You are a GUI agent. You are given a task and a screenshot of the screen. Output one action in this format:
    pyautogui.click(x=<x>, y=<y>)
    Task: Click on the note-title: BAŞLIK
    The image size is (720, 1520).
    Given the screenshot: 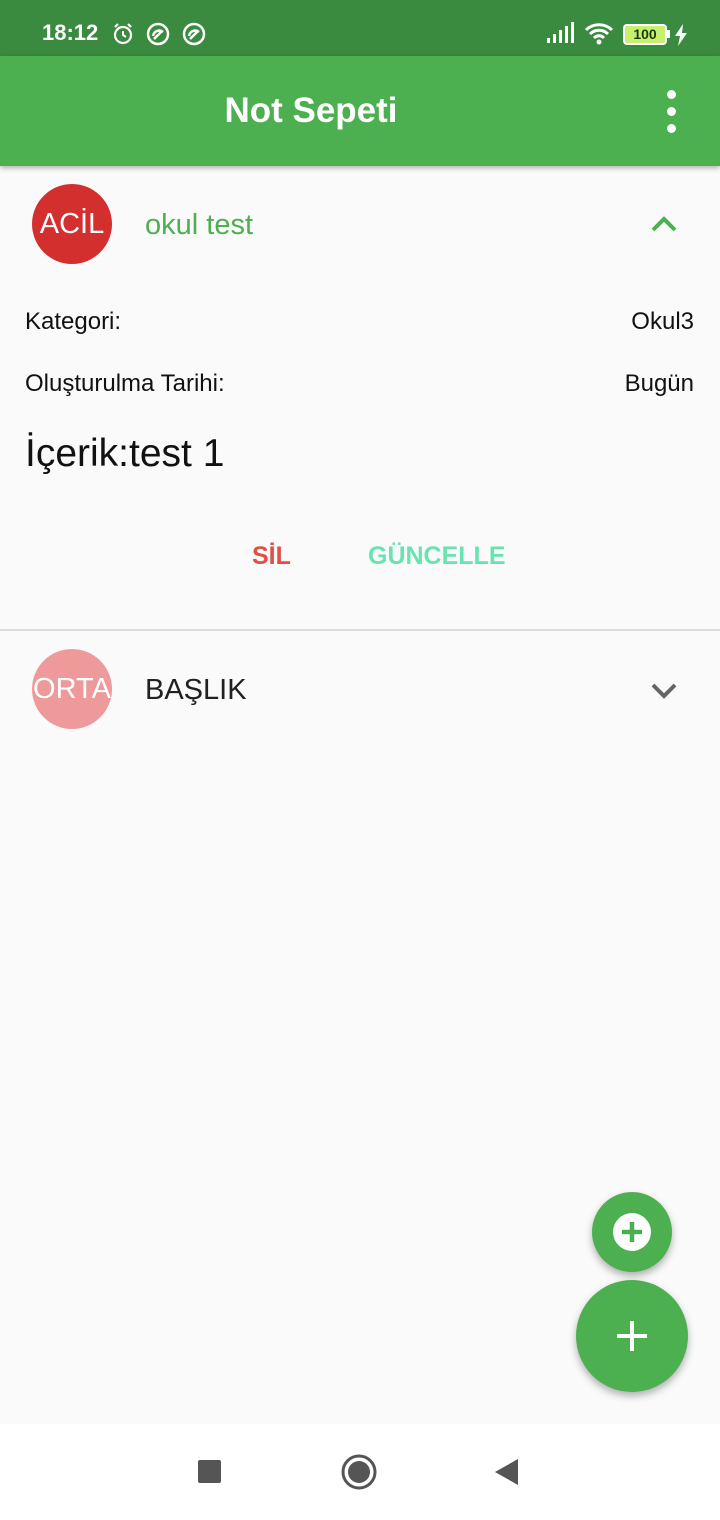 What is the action you would take?
    pyautogui.click(x=196, y=690)
    